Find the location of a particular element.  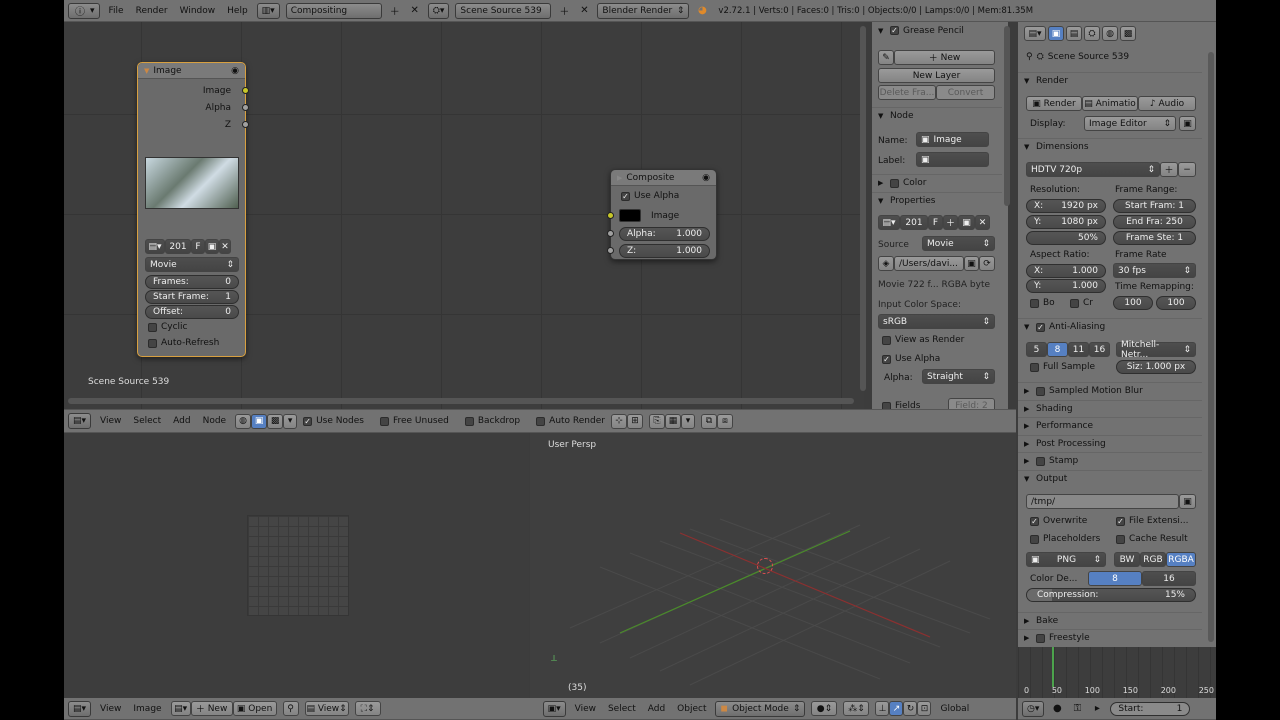

new-layer-button: New Layer is located at coordinates (936, 75).